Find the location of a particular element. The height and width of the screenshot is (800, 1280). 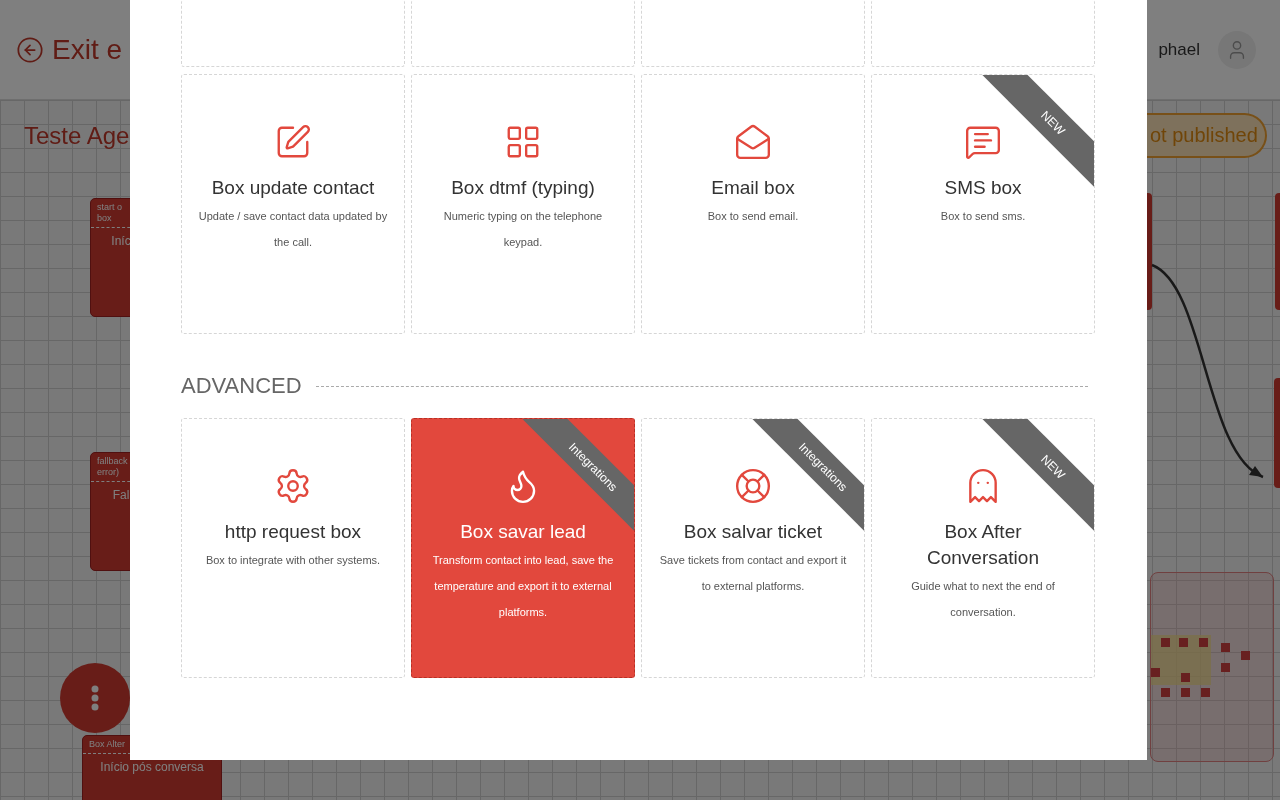

node-label: Iníc is located at coordinates (121, 241).